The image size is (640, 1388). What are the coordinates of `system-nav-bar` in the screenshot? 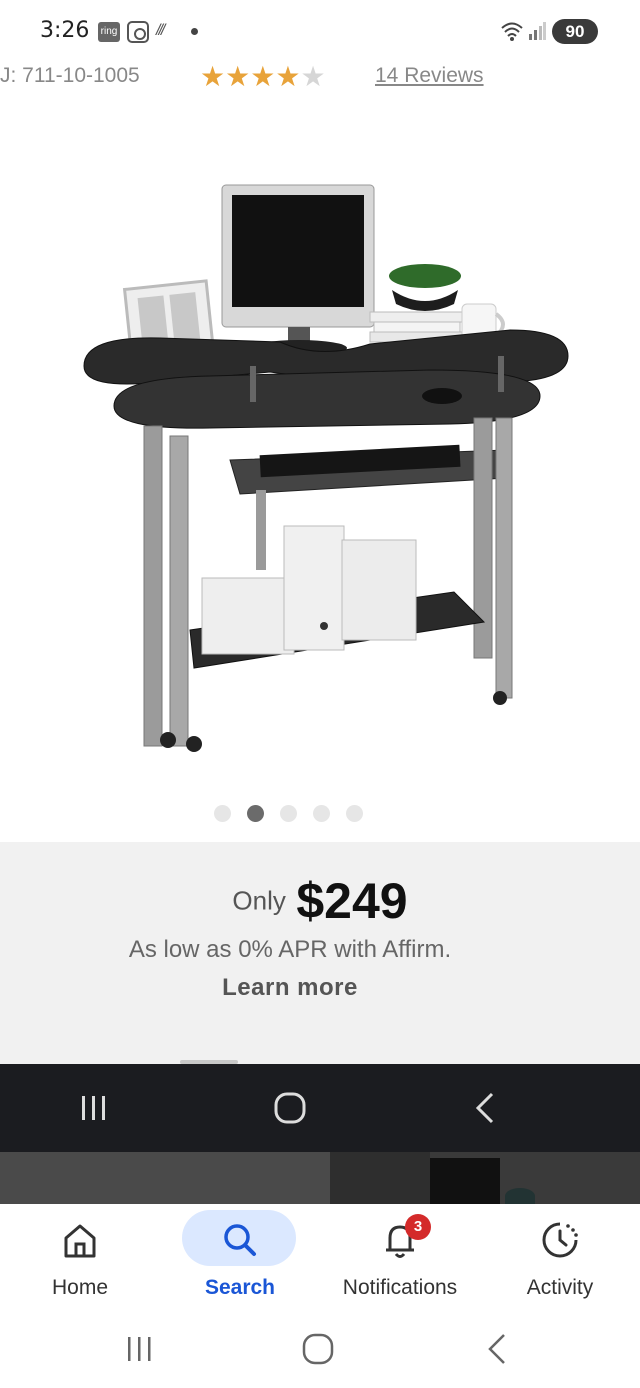 It's located at (320, 1351).